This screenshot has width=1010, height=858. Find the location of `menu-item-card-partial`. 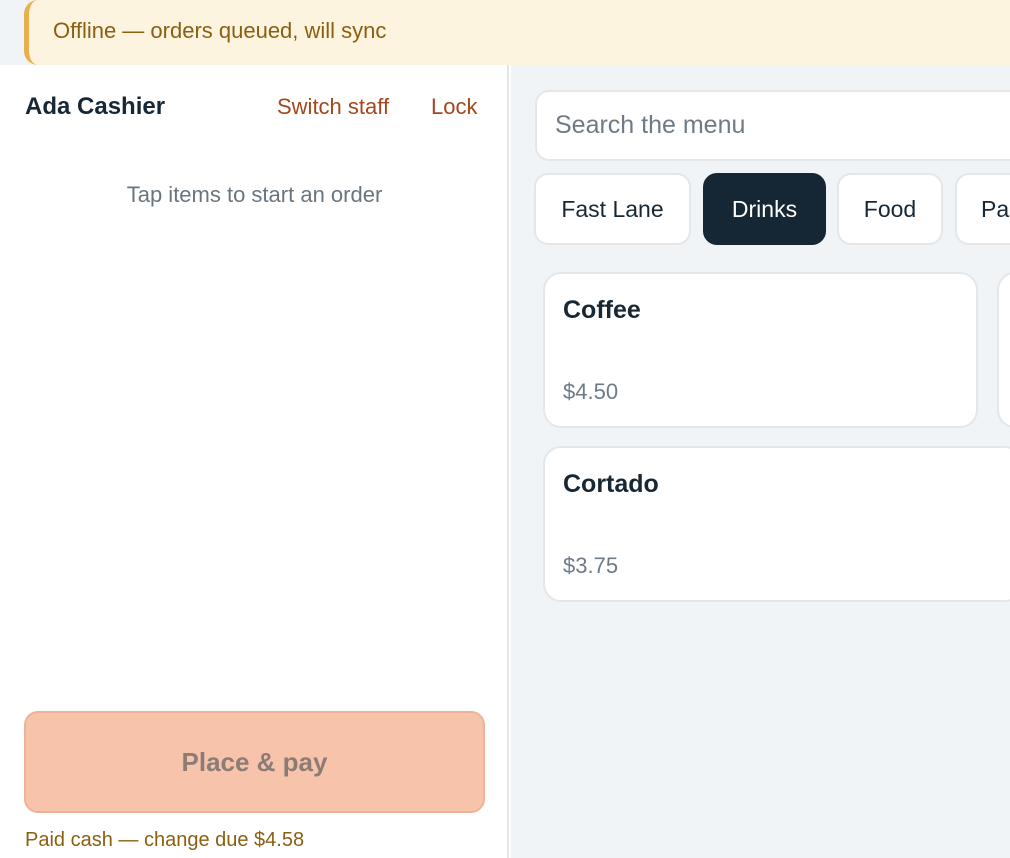

menu-item-card-partial is located at coordinates (1003, 350).